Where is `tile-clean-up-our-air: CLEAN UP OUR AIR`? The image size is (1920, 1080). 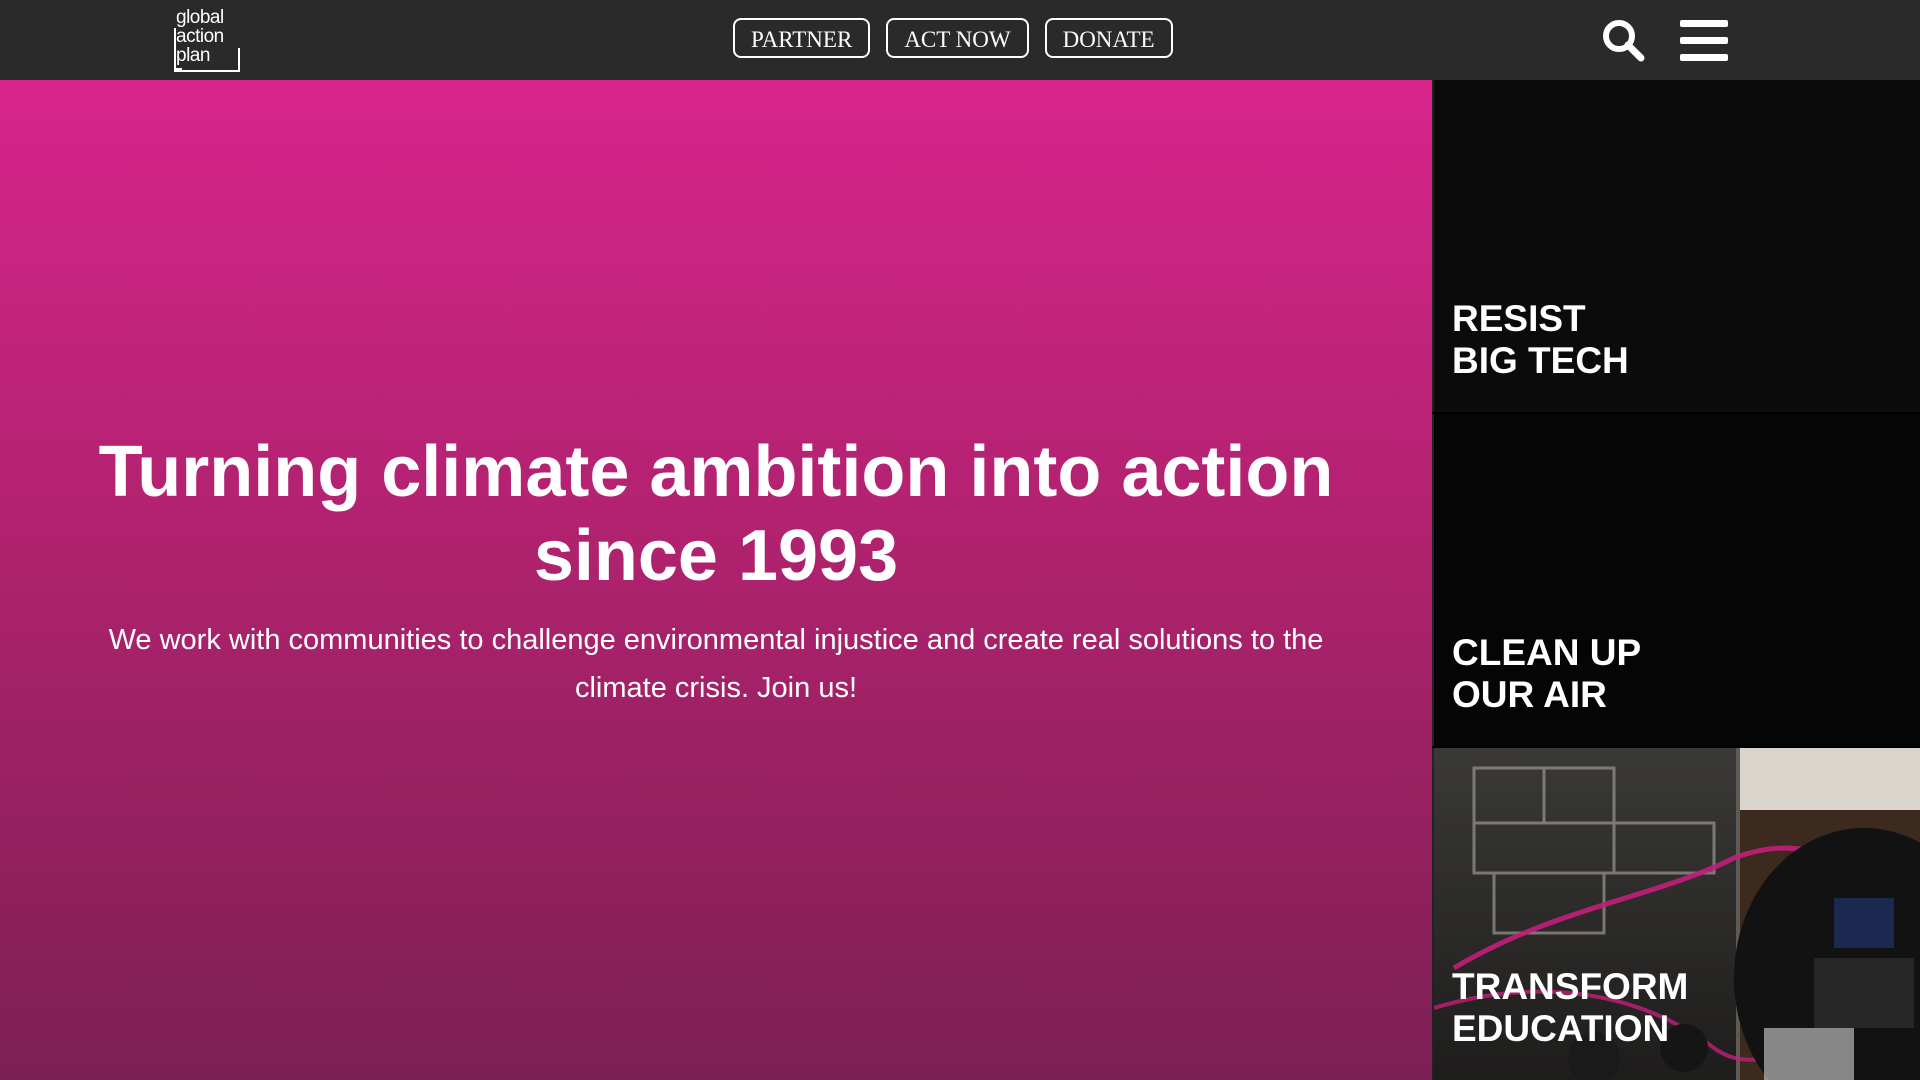
tile-clean-up-our-air: CLEAN UP OUR AIR is located at coordinates (1676, 580).